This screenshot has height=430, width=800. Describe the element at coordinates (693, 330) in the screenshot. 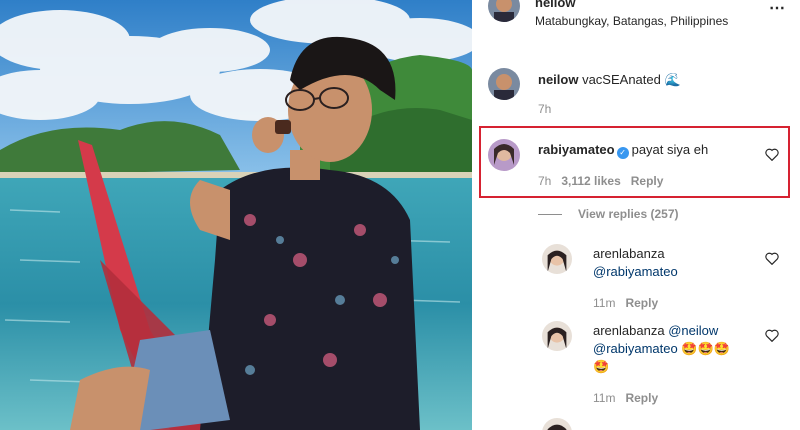

I see `reply-mention: @neilow` at that location.